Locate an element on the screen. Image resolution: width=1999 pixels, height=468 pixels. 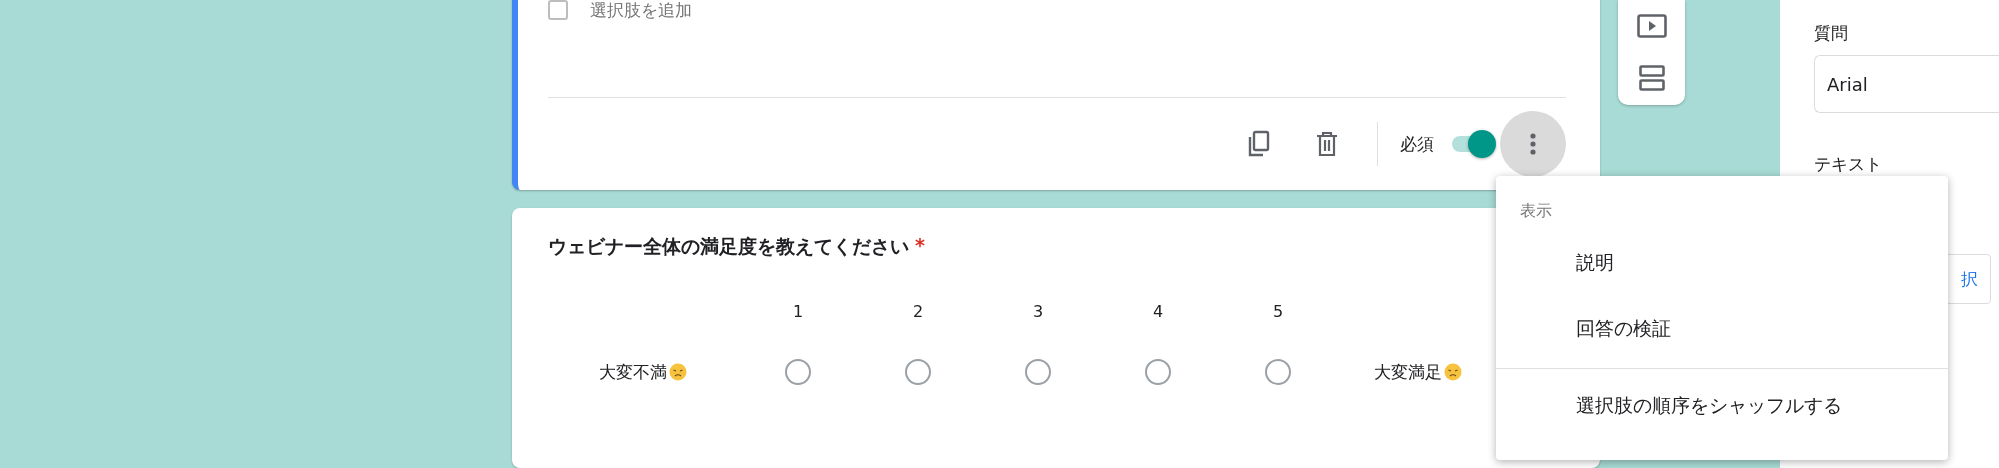
text-label: テキスト is located at coordinates (1848, 164).